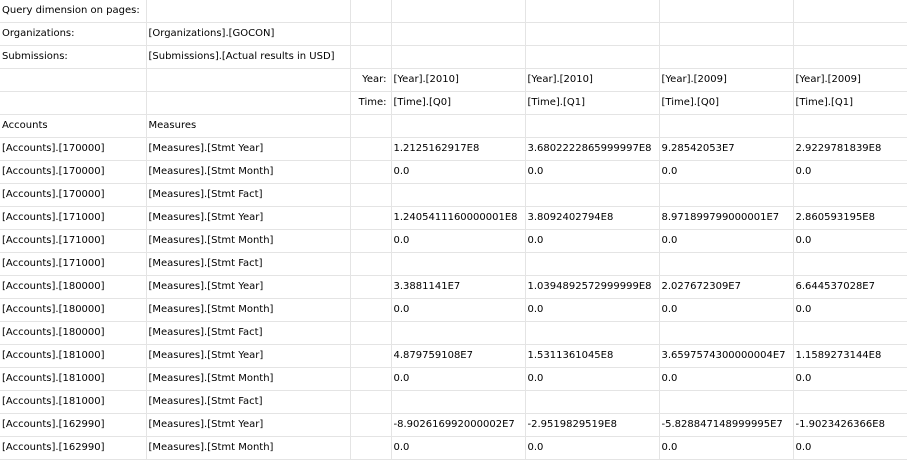 This screenshot has height=460, width=907. What do you see at coordinates (850, 425) in the screenshot?
I see `value-cell: -1.9023426366E8` at bounding box center [850, 425].